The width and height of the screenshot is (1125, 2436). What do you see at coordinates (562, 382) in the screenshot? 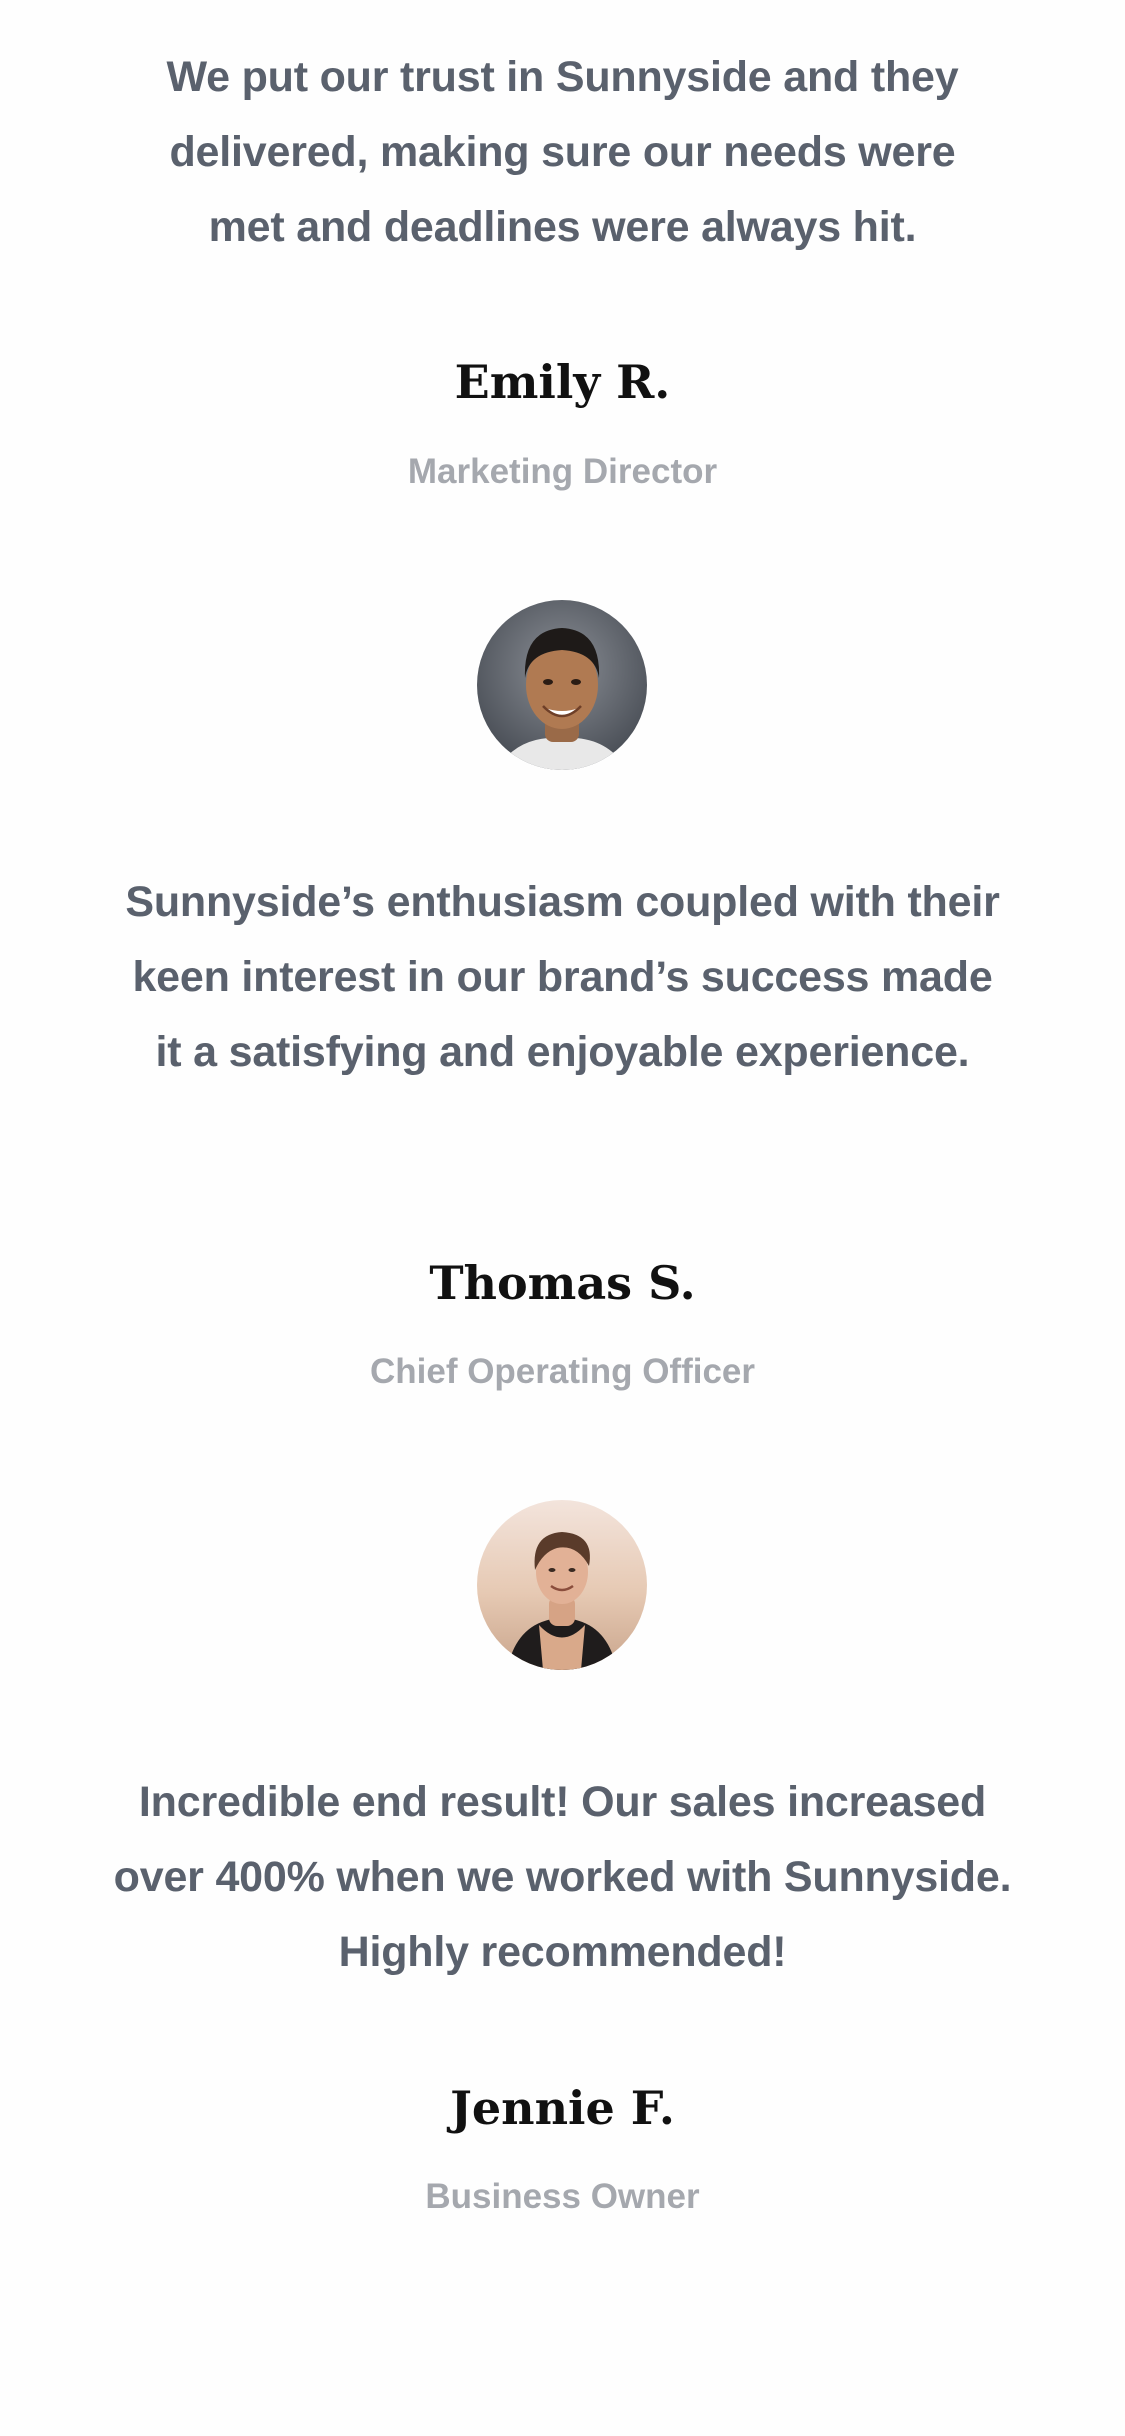
I see `testimonial-author-name: Emily R.` at bounding box center [562, 382].